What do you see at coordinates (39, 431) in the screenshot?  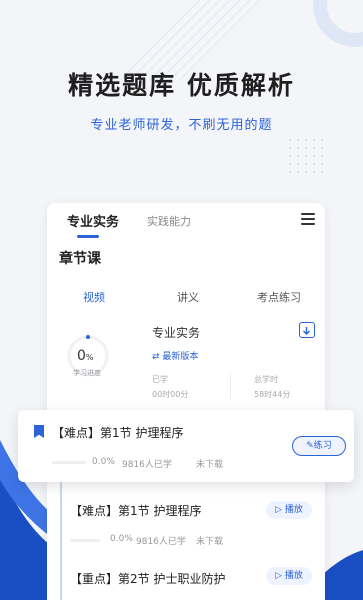 I see `bookmark-icon` at bounding box center [39, 431].